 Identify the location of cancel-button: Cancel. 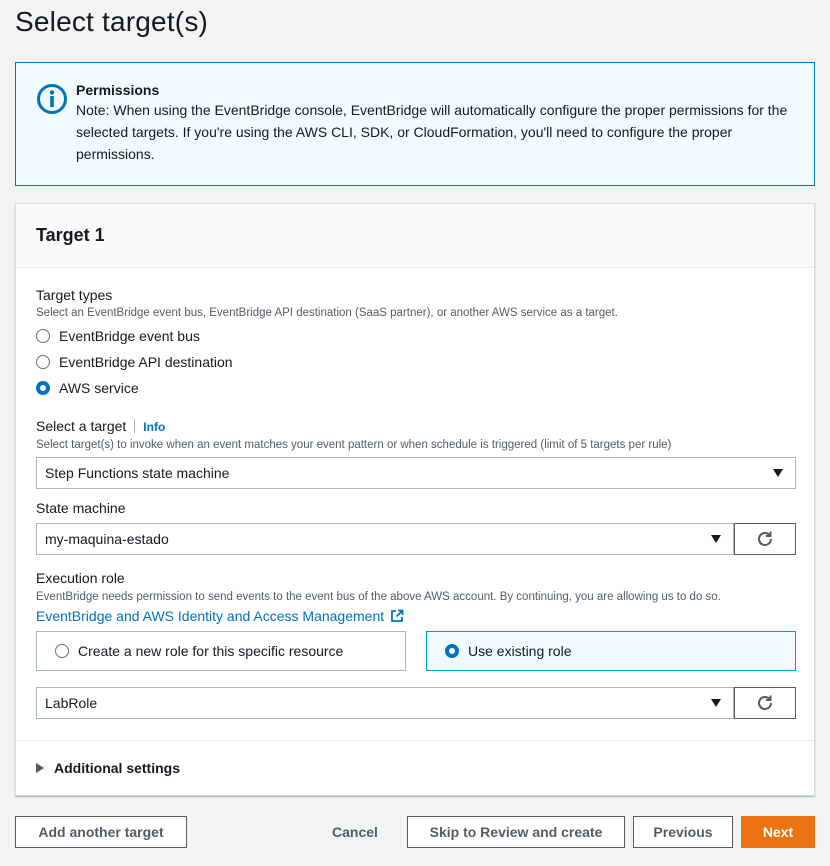
(355, 832).